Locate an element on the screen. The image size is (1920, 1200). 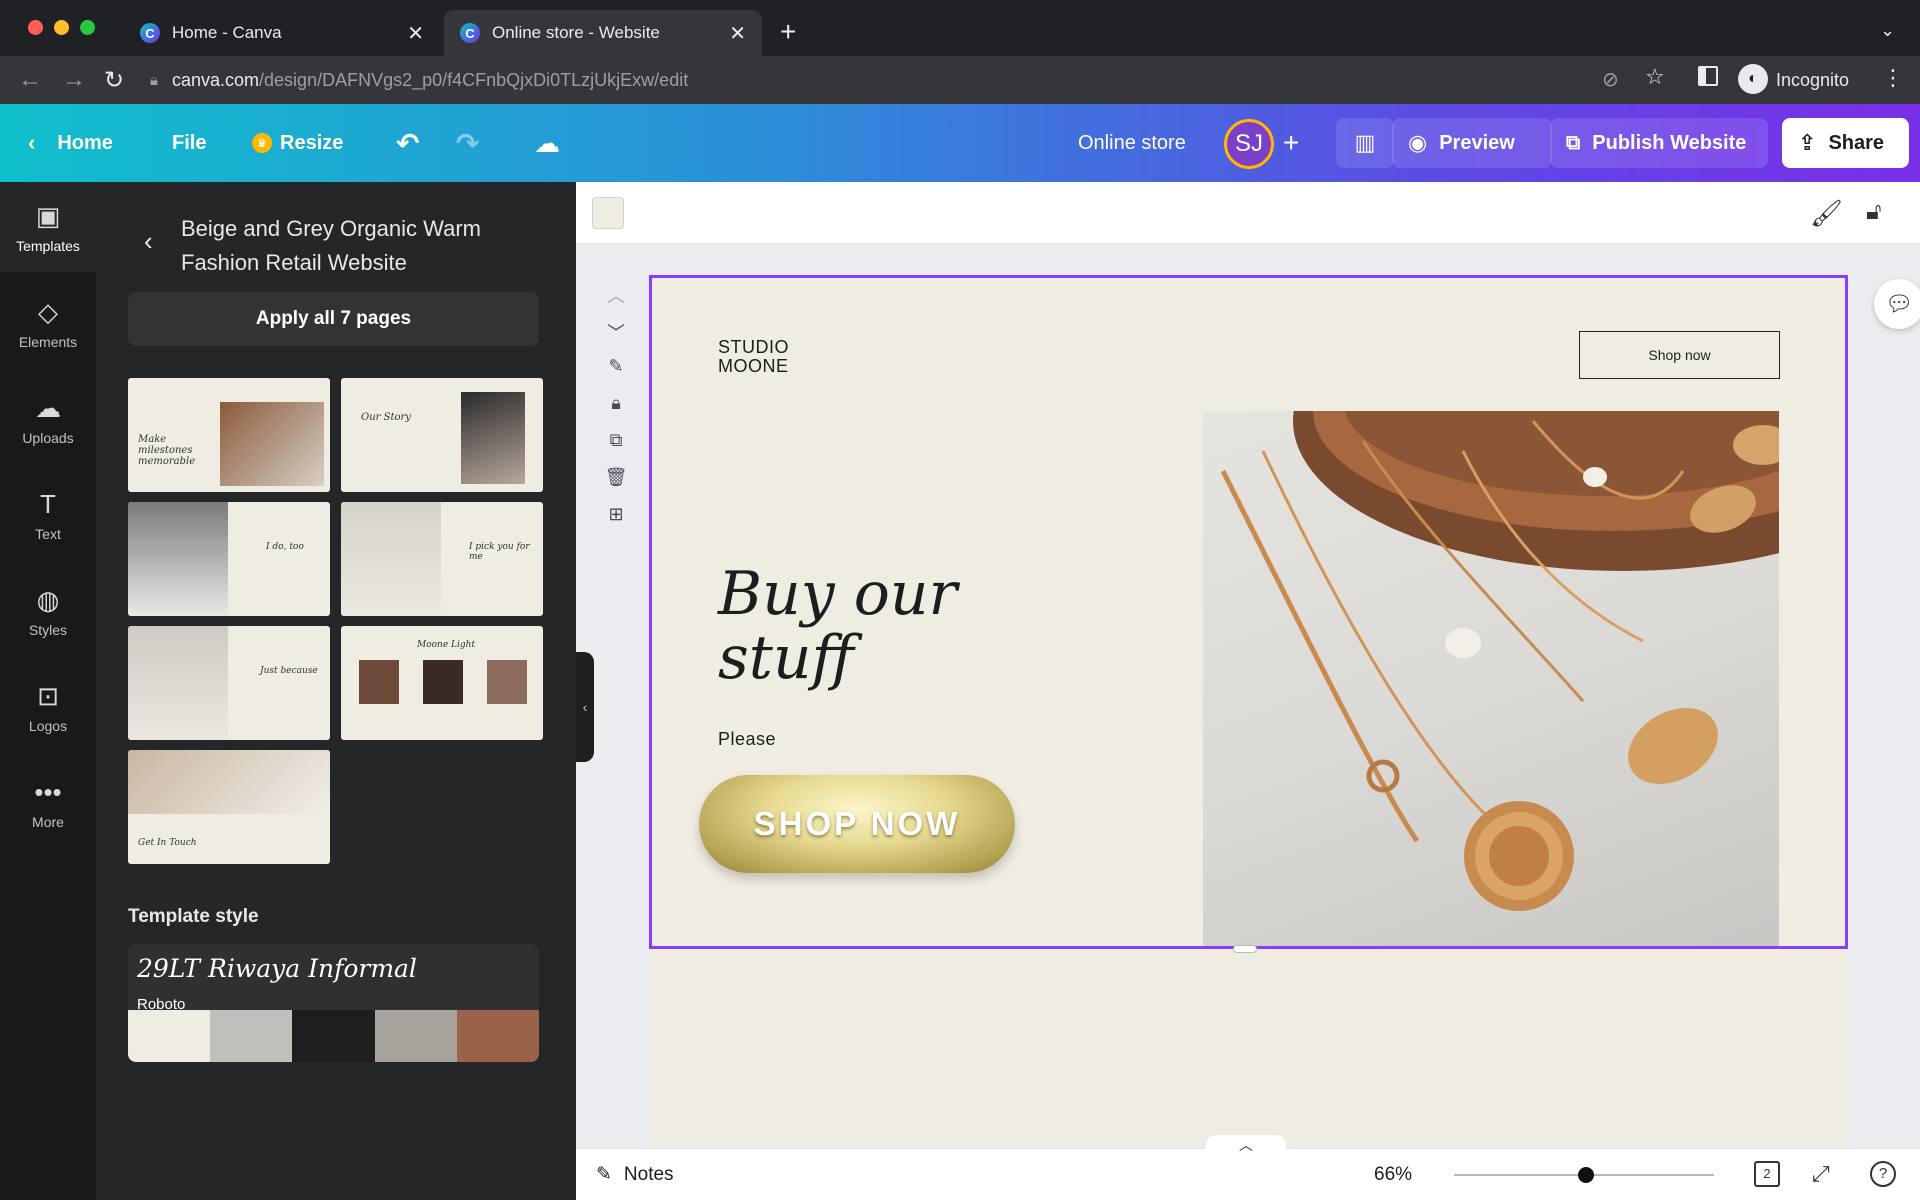
delete-page-icon: 🗑︎ is located at coordinates (616, 485).